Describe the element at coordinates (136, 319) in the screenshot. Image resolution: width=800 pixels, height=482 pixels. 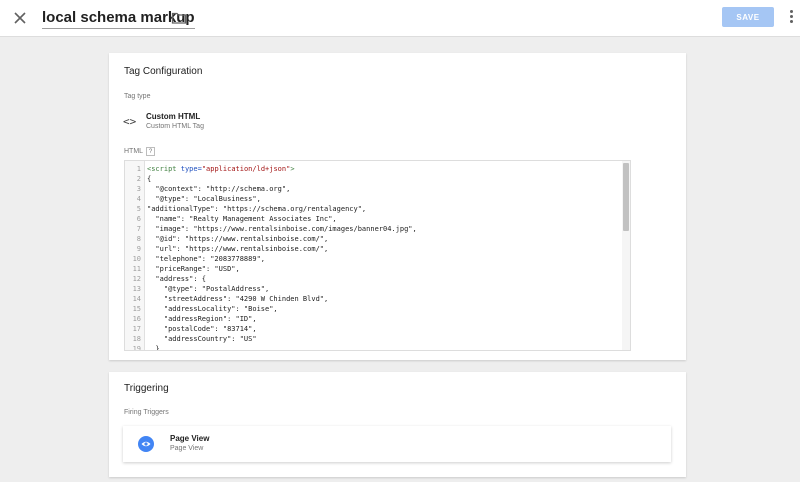
I see `line-number: 16` at that location.